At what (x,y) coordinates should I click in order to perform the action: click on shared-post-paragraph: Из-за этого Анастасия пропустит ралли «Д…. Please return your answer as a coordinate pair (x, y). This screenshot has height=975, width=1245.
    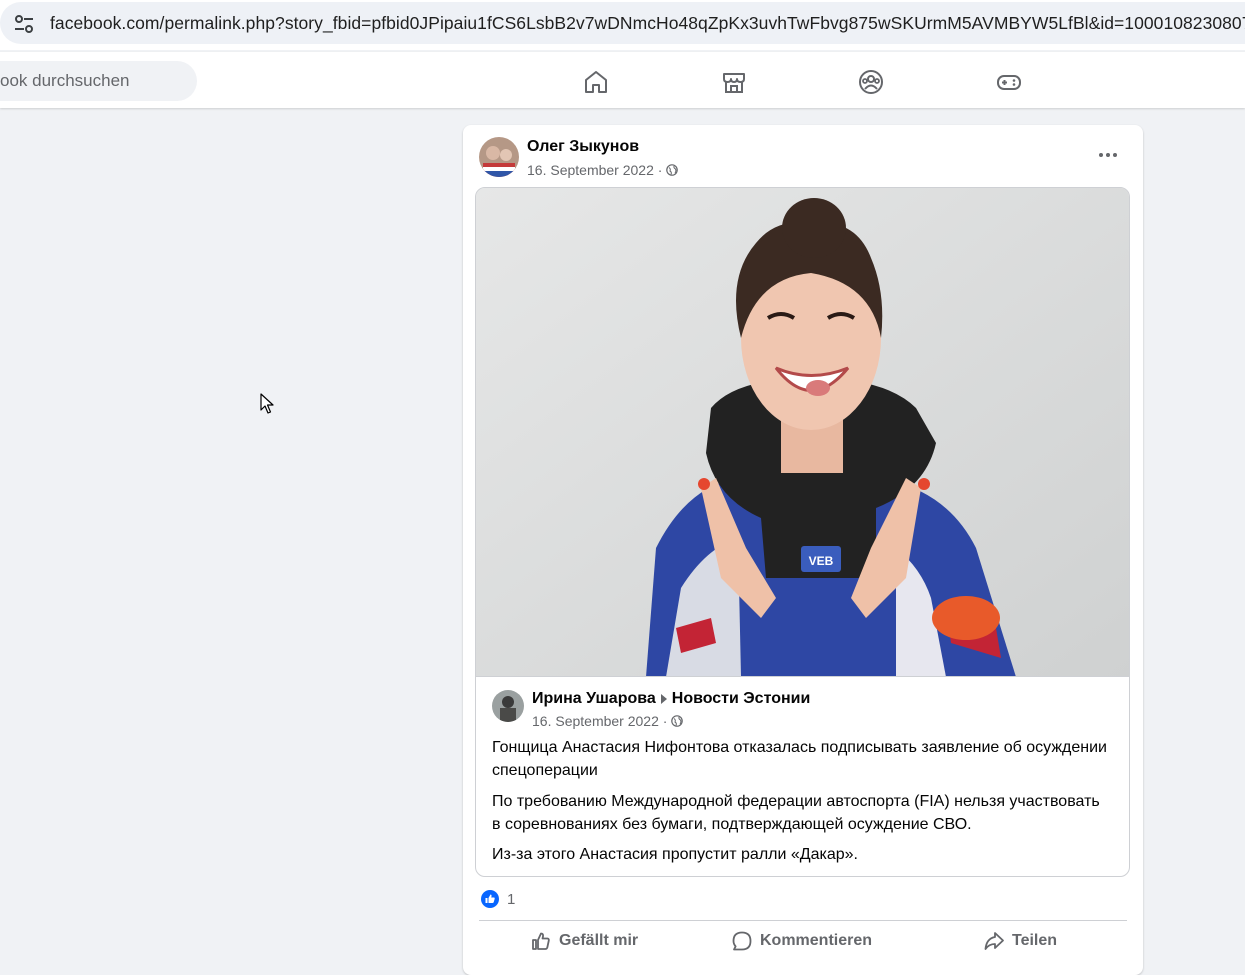
    Looking at the image, I should click on (675, 854).